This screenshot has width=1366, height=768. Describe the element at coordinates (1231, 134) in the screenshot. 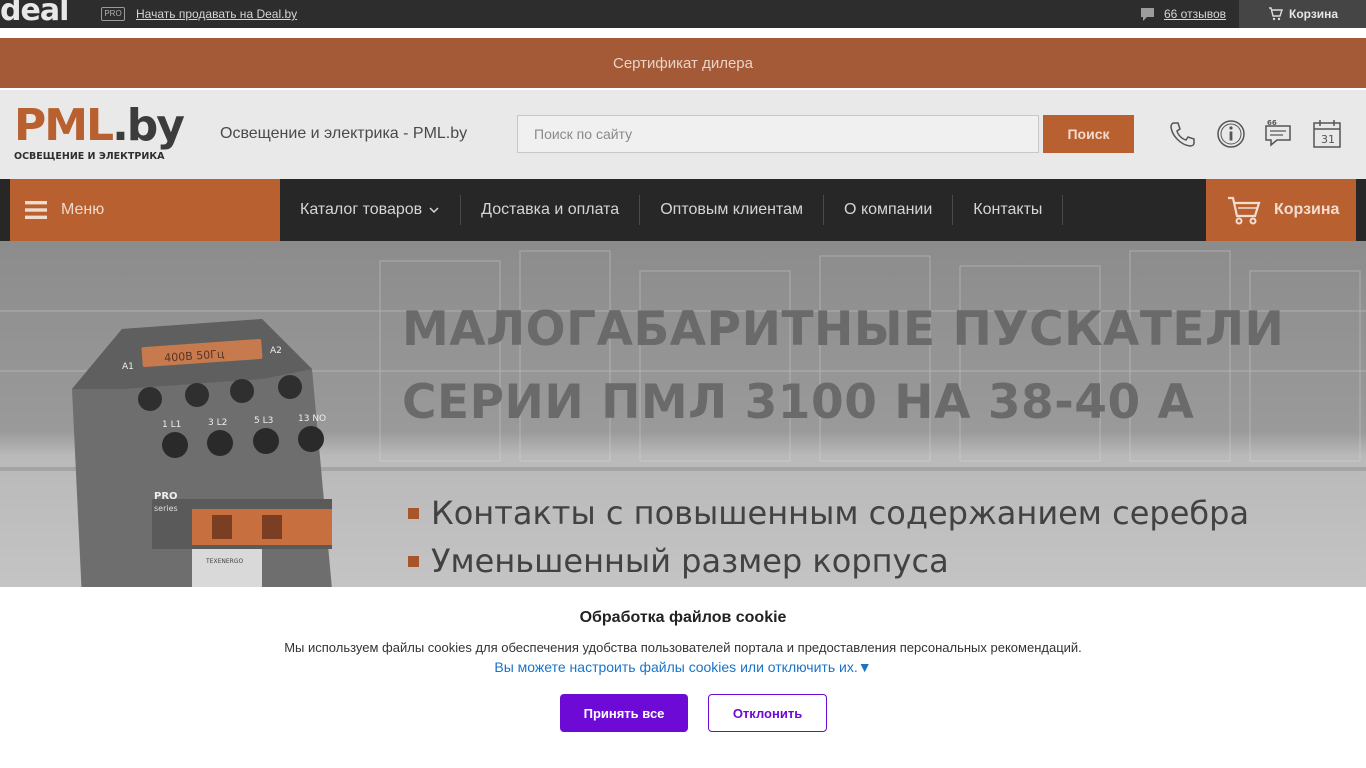

I see `info-icon` at that location.